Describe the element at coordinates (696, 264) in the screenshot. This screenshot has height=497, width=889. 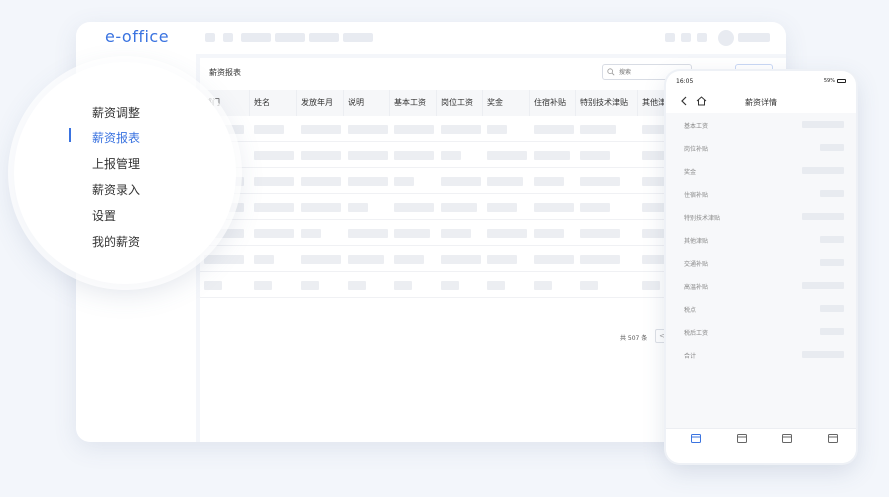
I see `field-label: 交通补贴` at that location.